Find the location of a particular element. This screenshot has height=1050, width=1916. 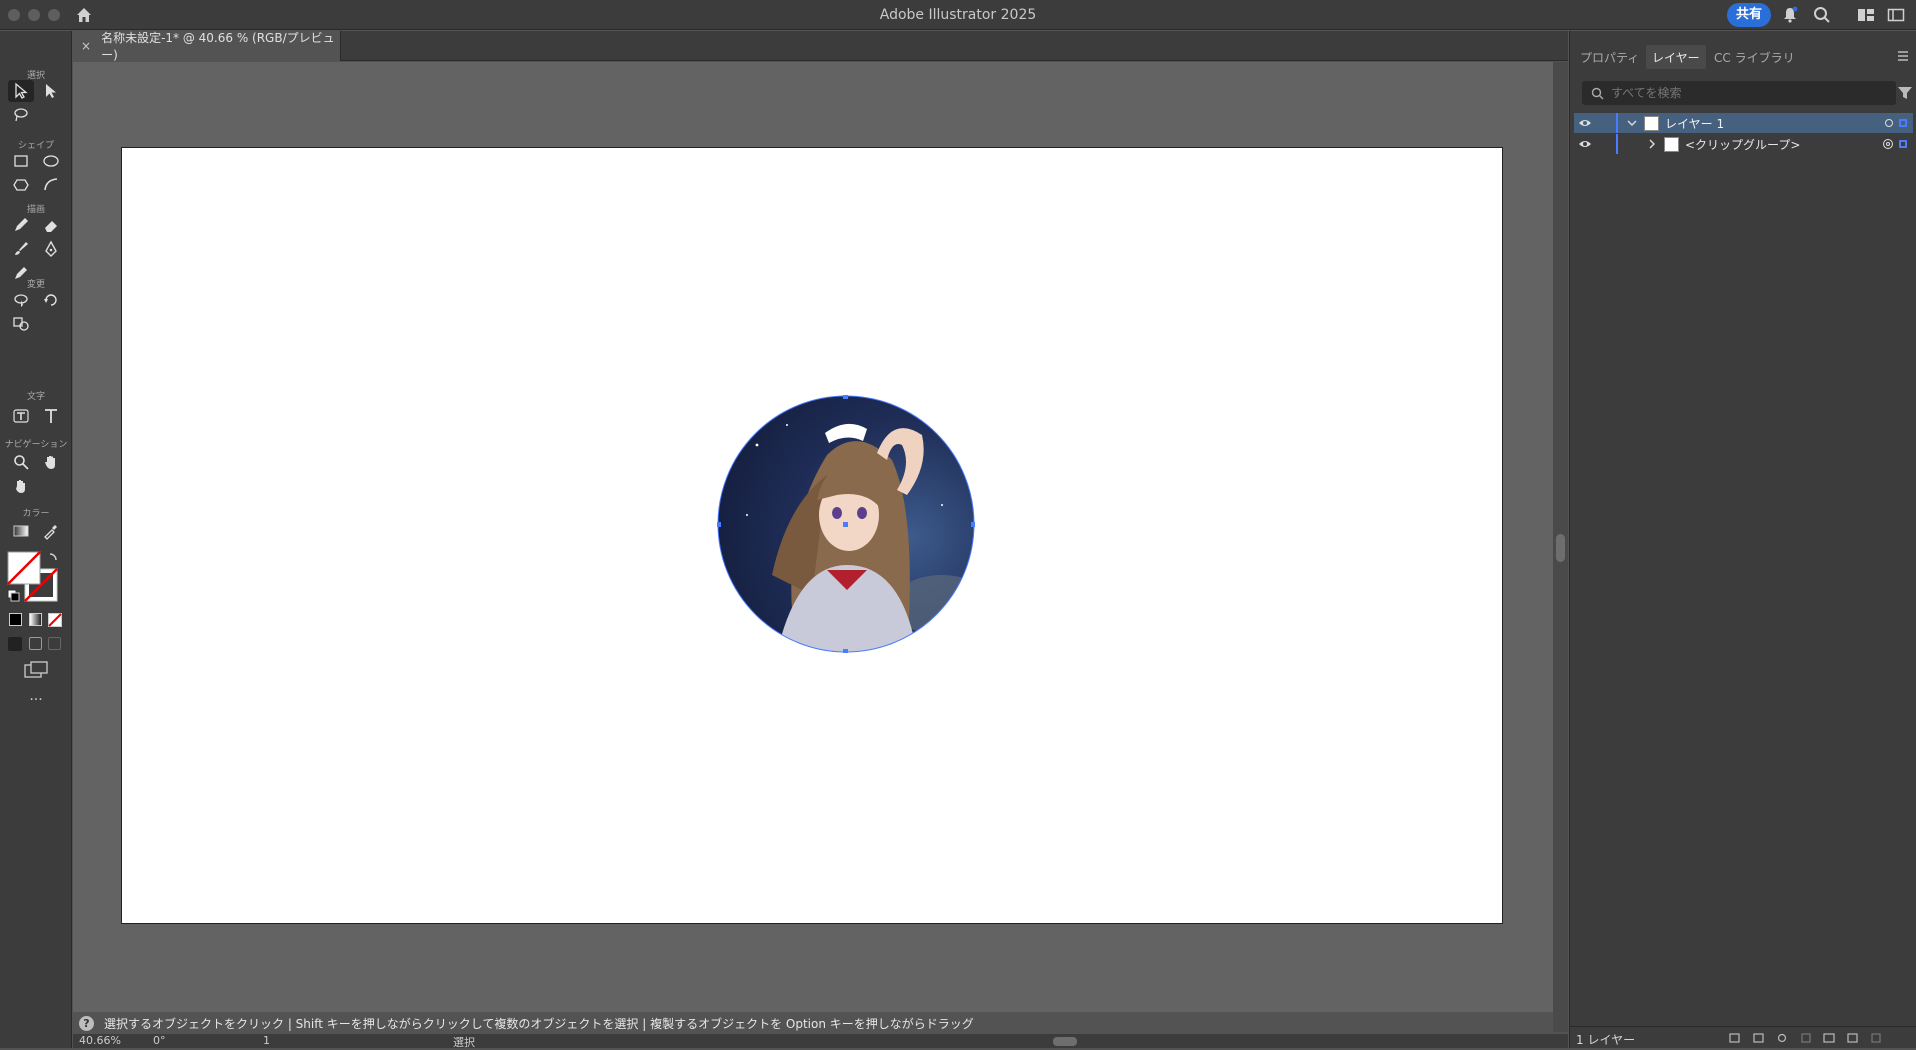

none-mode-button is located at coordinates (55, 620).